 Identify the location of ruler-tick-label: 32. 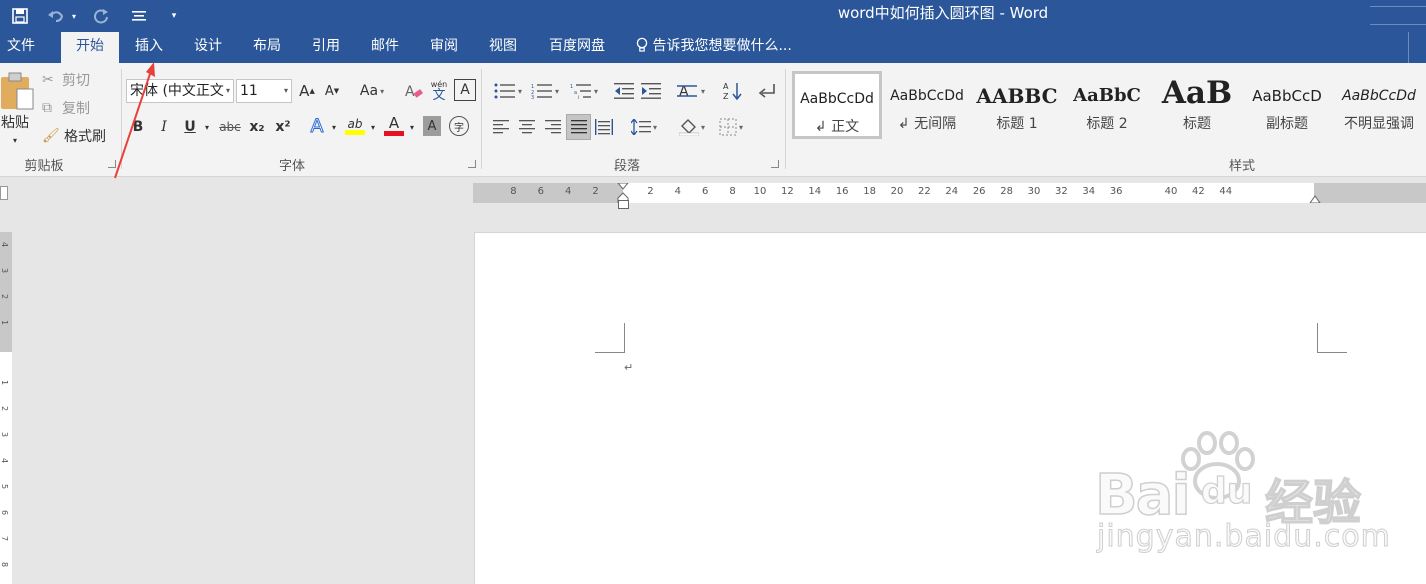
(1061, 191).